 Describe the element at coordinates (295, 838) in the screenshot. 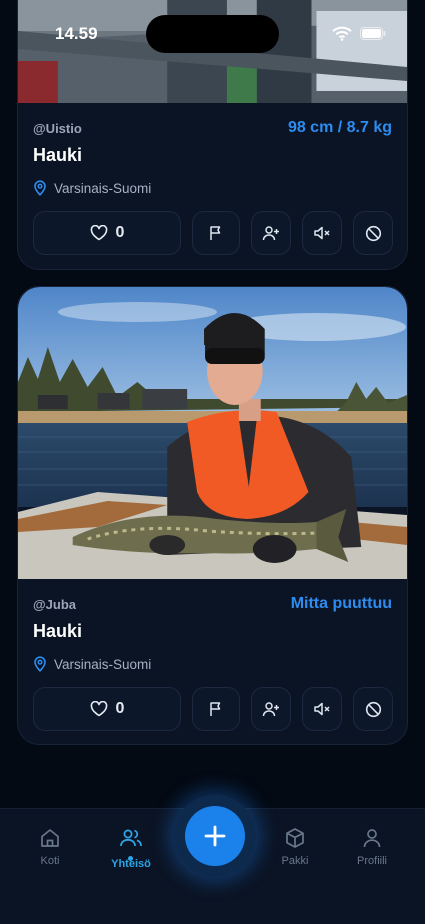

I see `box-icon` at that location.